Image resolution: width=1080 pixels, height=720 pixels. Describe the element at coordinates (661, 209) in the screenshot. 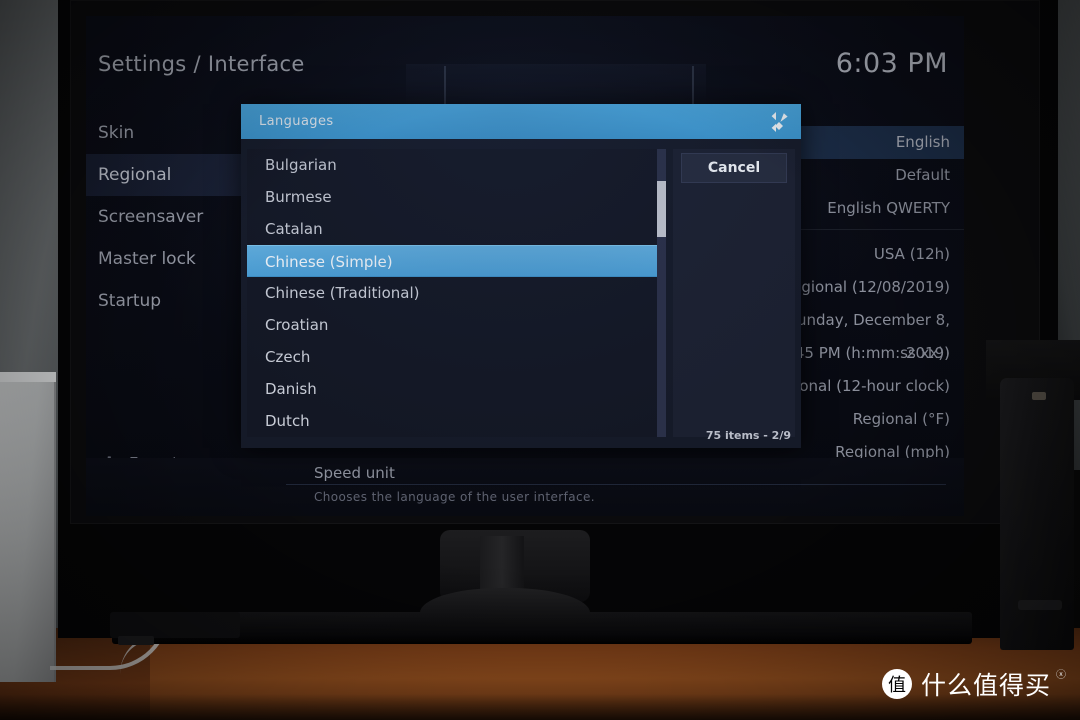

I see `scrollbar-thumb` at that location.